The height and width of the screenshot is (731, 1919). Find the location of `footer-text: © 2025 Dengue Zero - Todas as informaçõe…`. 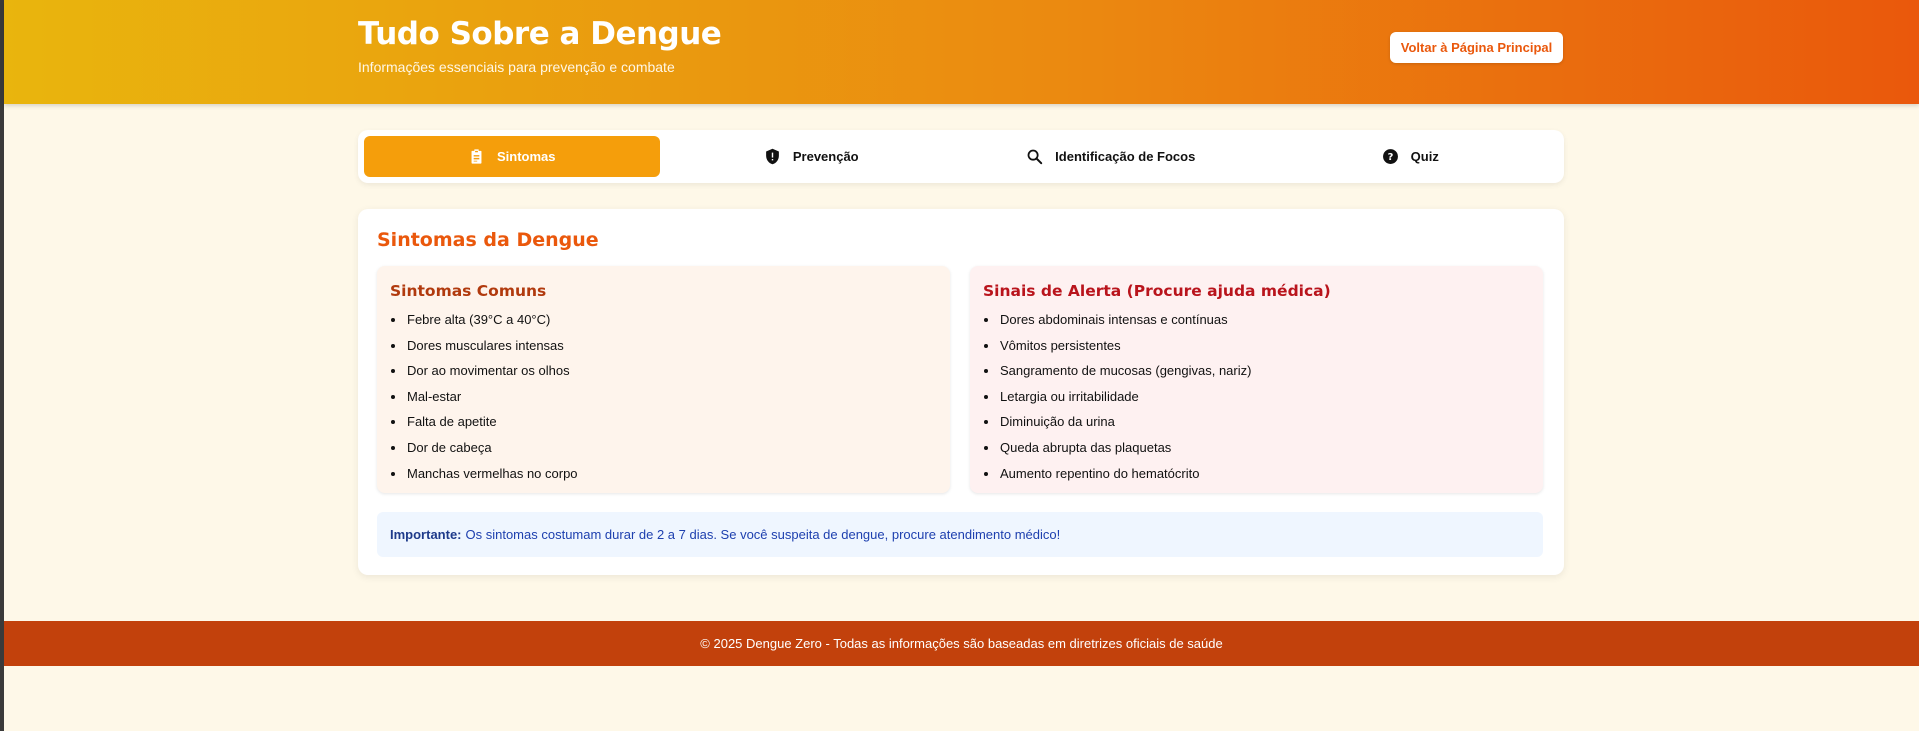

footer-text: © 2025 Dengue Zero - Todas as informaçõe… is located at coordinates (961, 643).